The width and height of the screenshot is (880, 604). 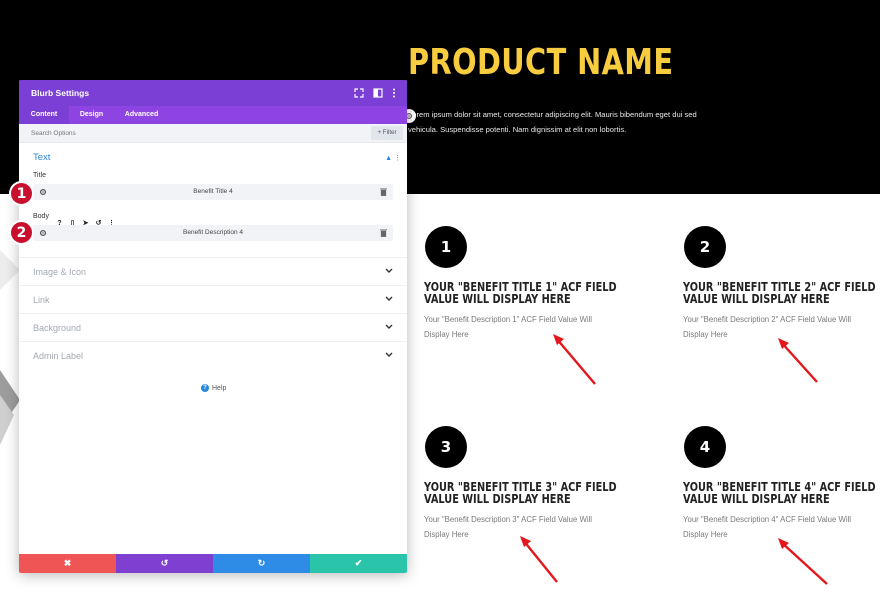 I want to click on help-link: ? Help, so click(x=213, y=388).